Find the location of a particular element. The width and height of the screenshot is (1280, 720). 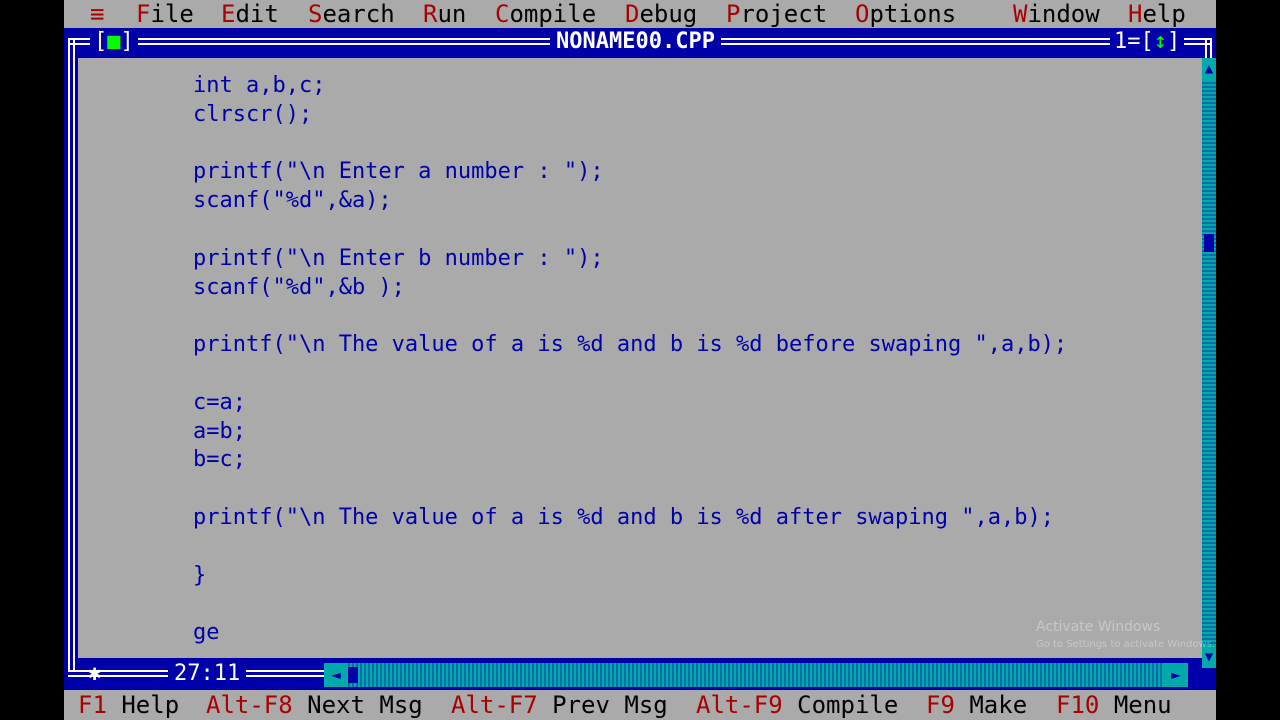

code-line: scanf("%d",&b ); is located at coordinates (630, 288).